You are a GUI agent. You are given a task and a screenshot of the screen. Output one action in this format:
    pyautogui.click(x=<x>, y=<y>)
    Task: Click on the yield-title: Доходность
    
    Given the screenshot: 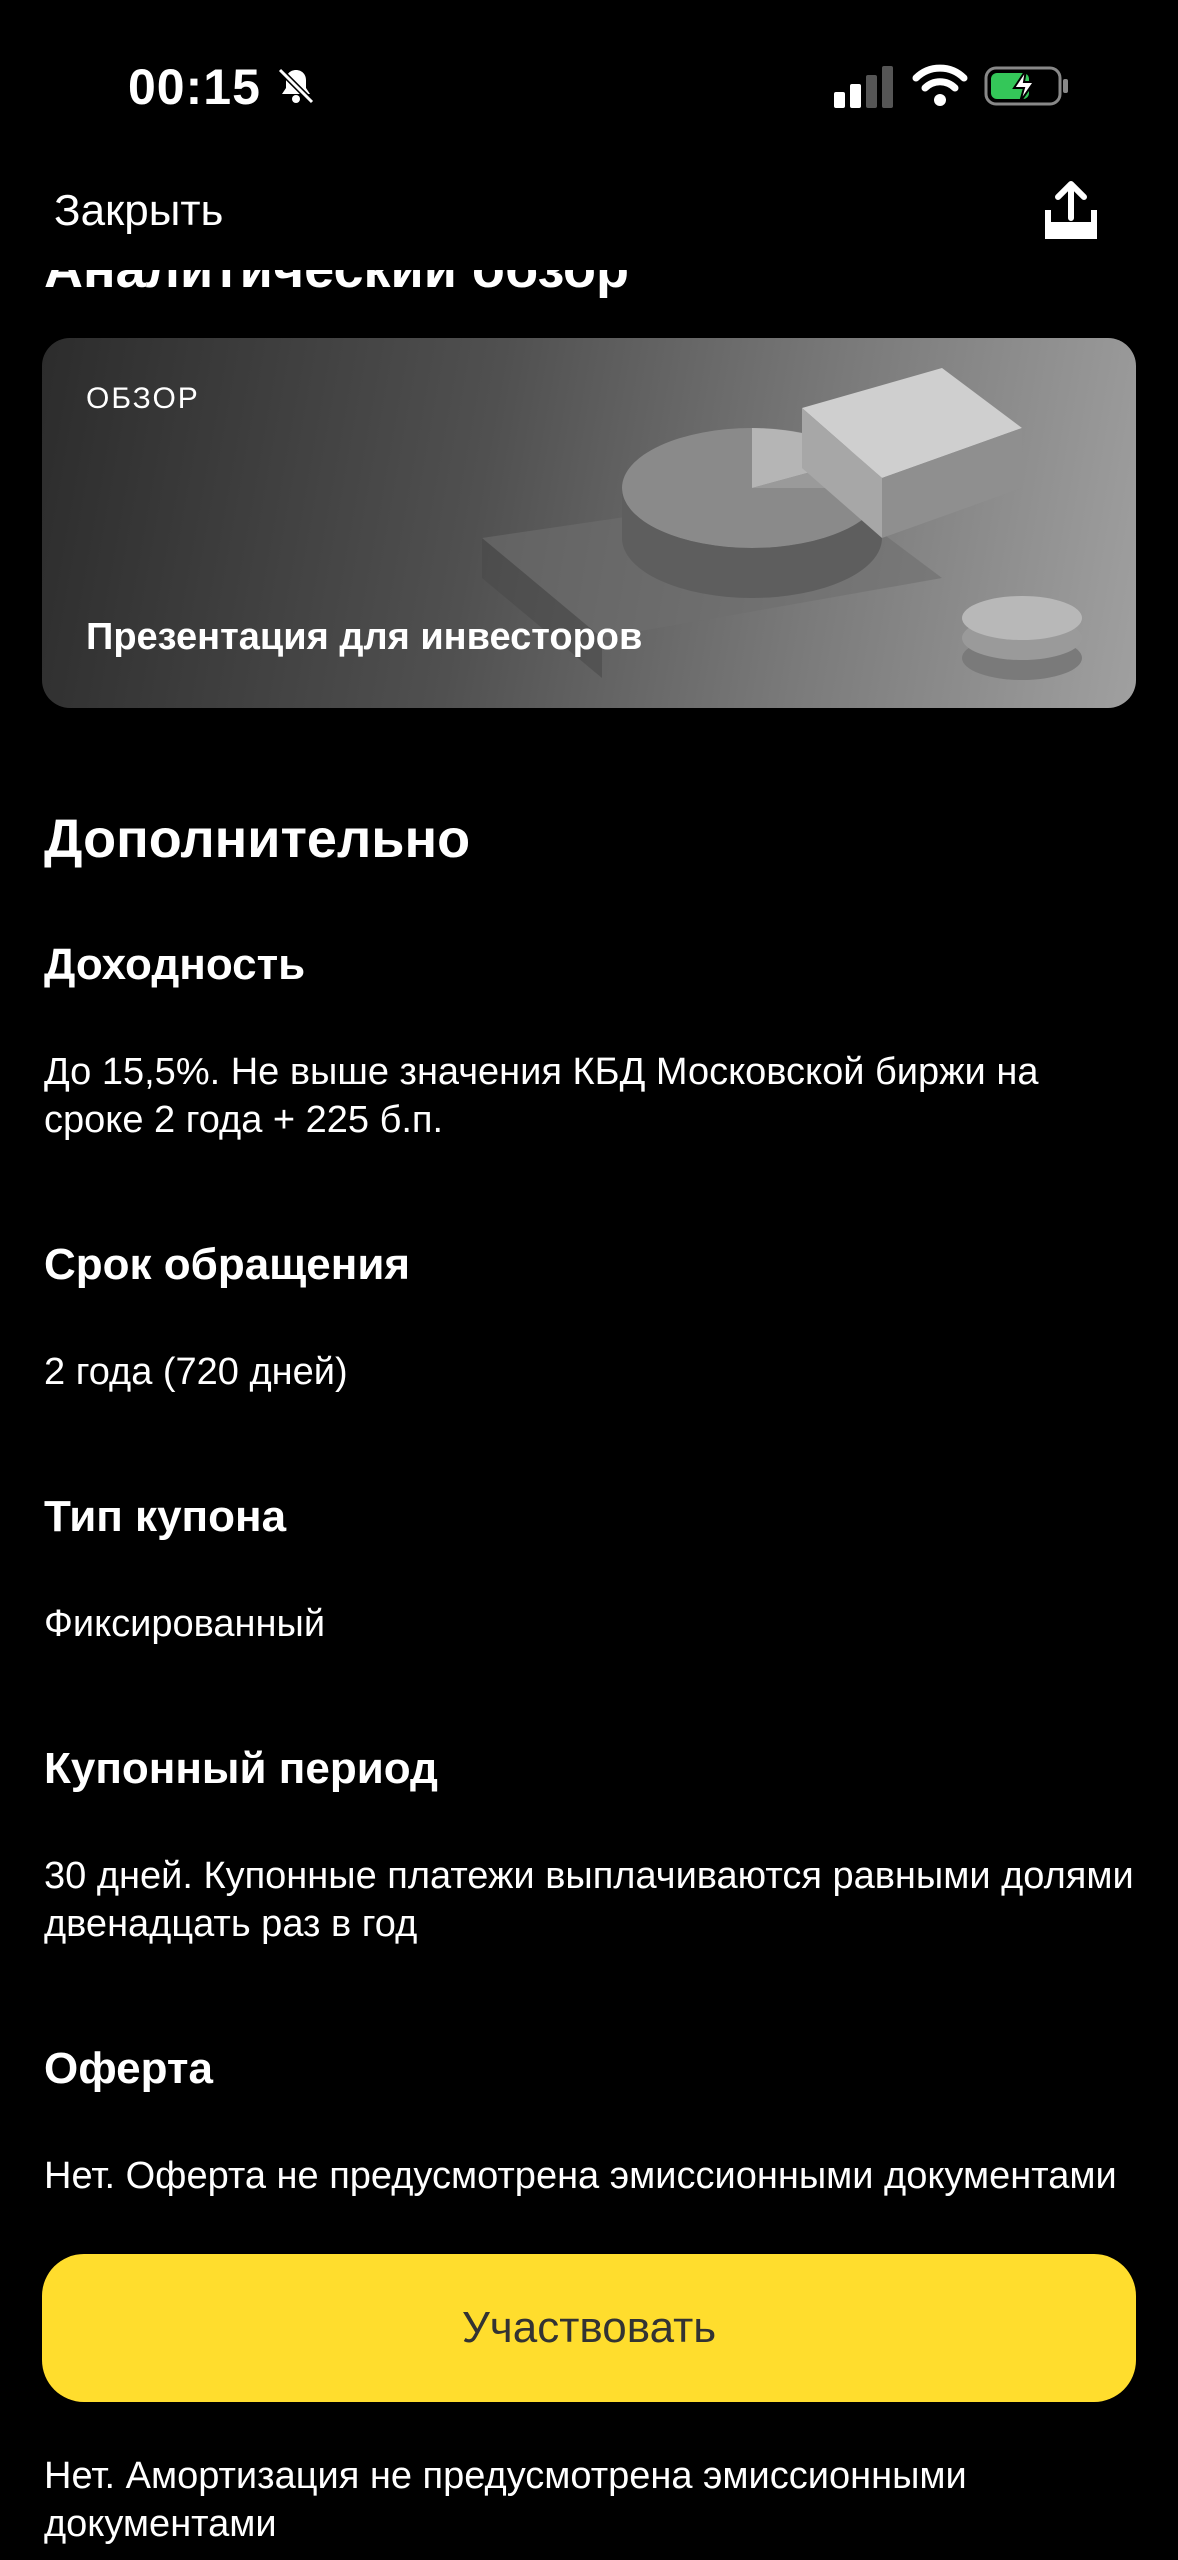 What is the action you would take?
    pyautogui.click(x=175, y=964)
    